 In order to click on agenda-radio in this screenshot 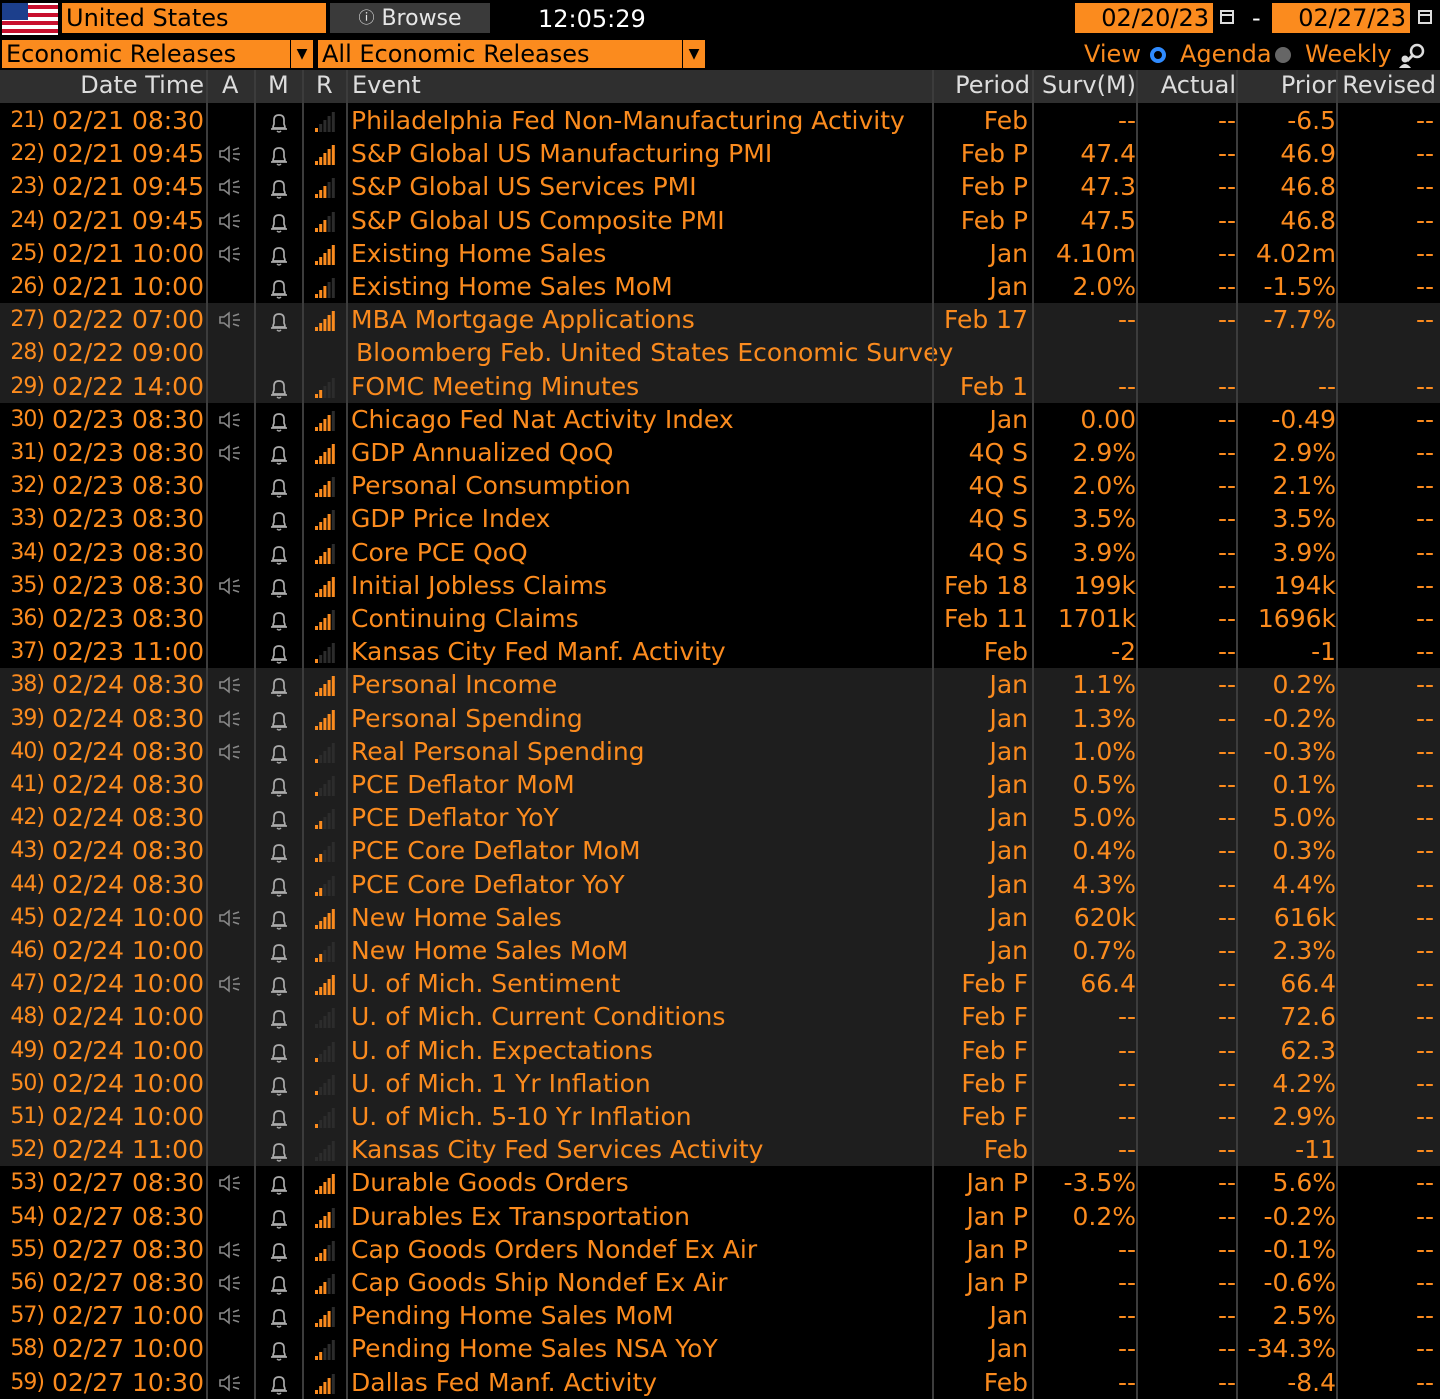, I will do `click(1158, 55)`.